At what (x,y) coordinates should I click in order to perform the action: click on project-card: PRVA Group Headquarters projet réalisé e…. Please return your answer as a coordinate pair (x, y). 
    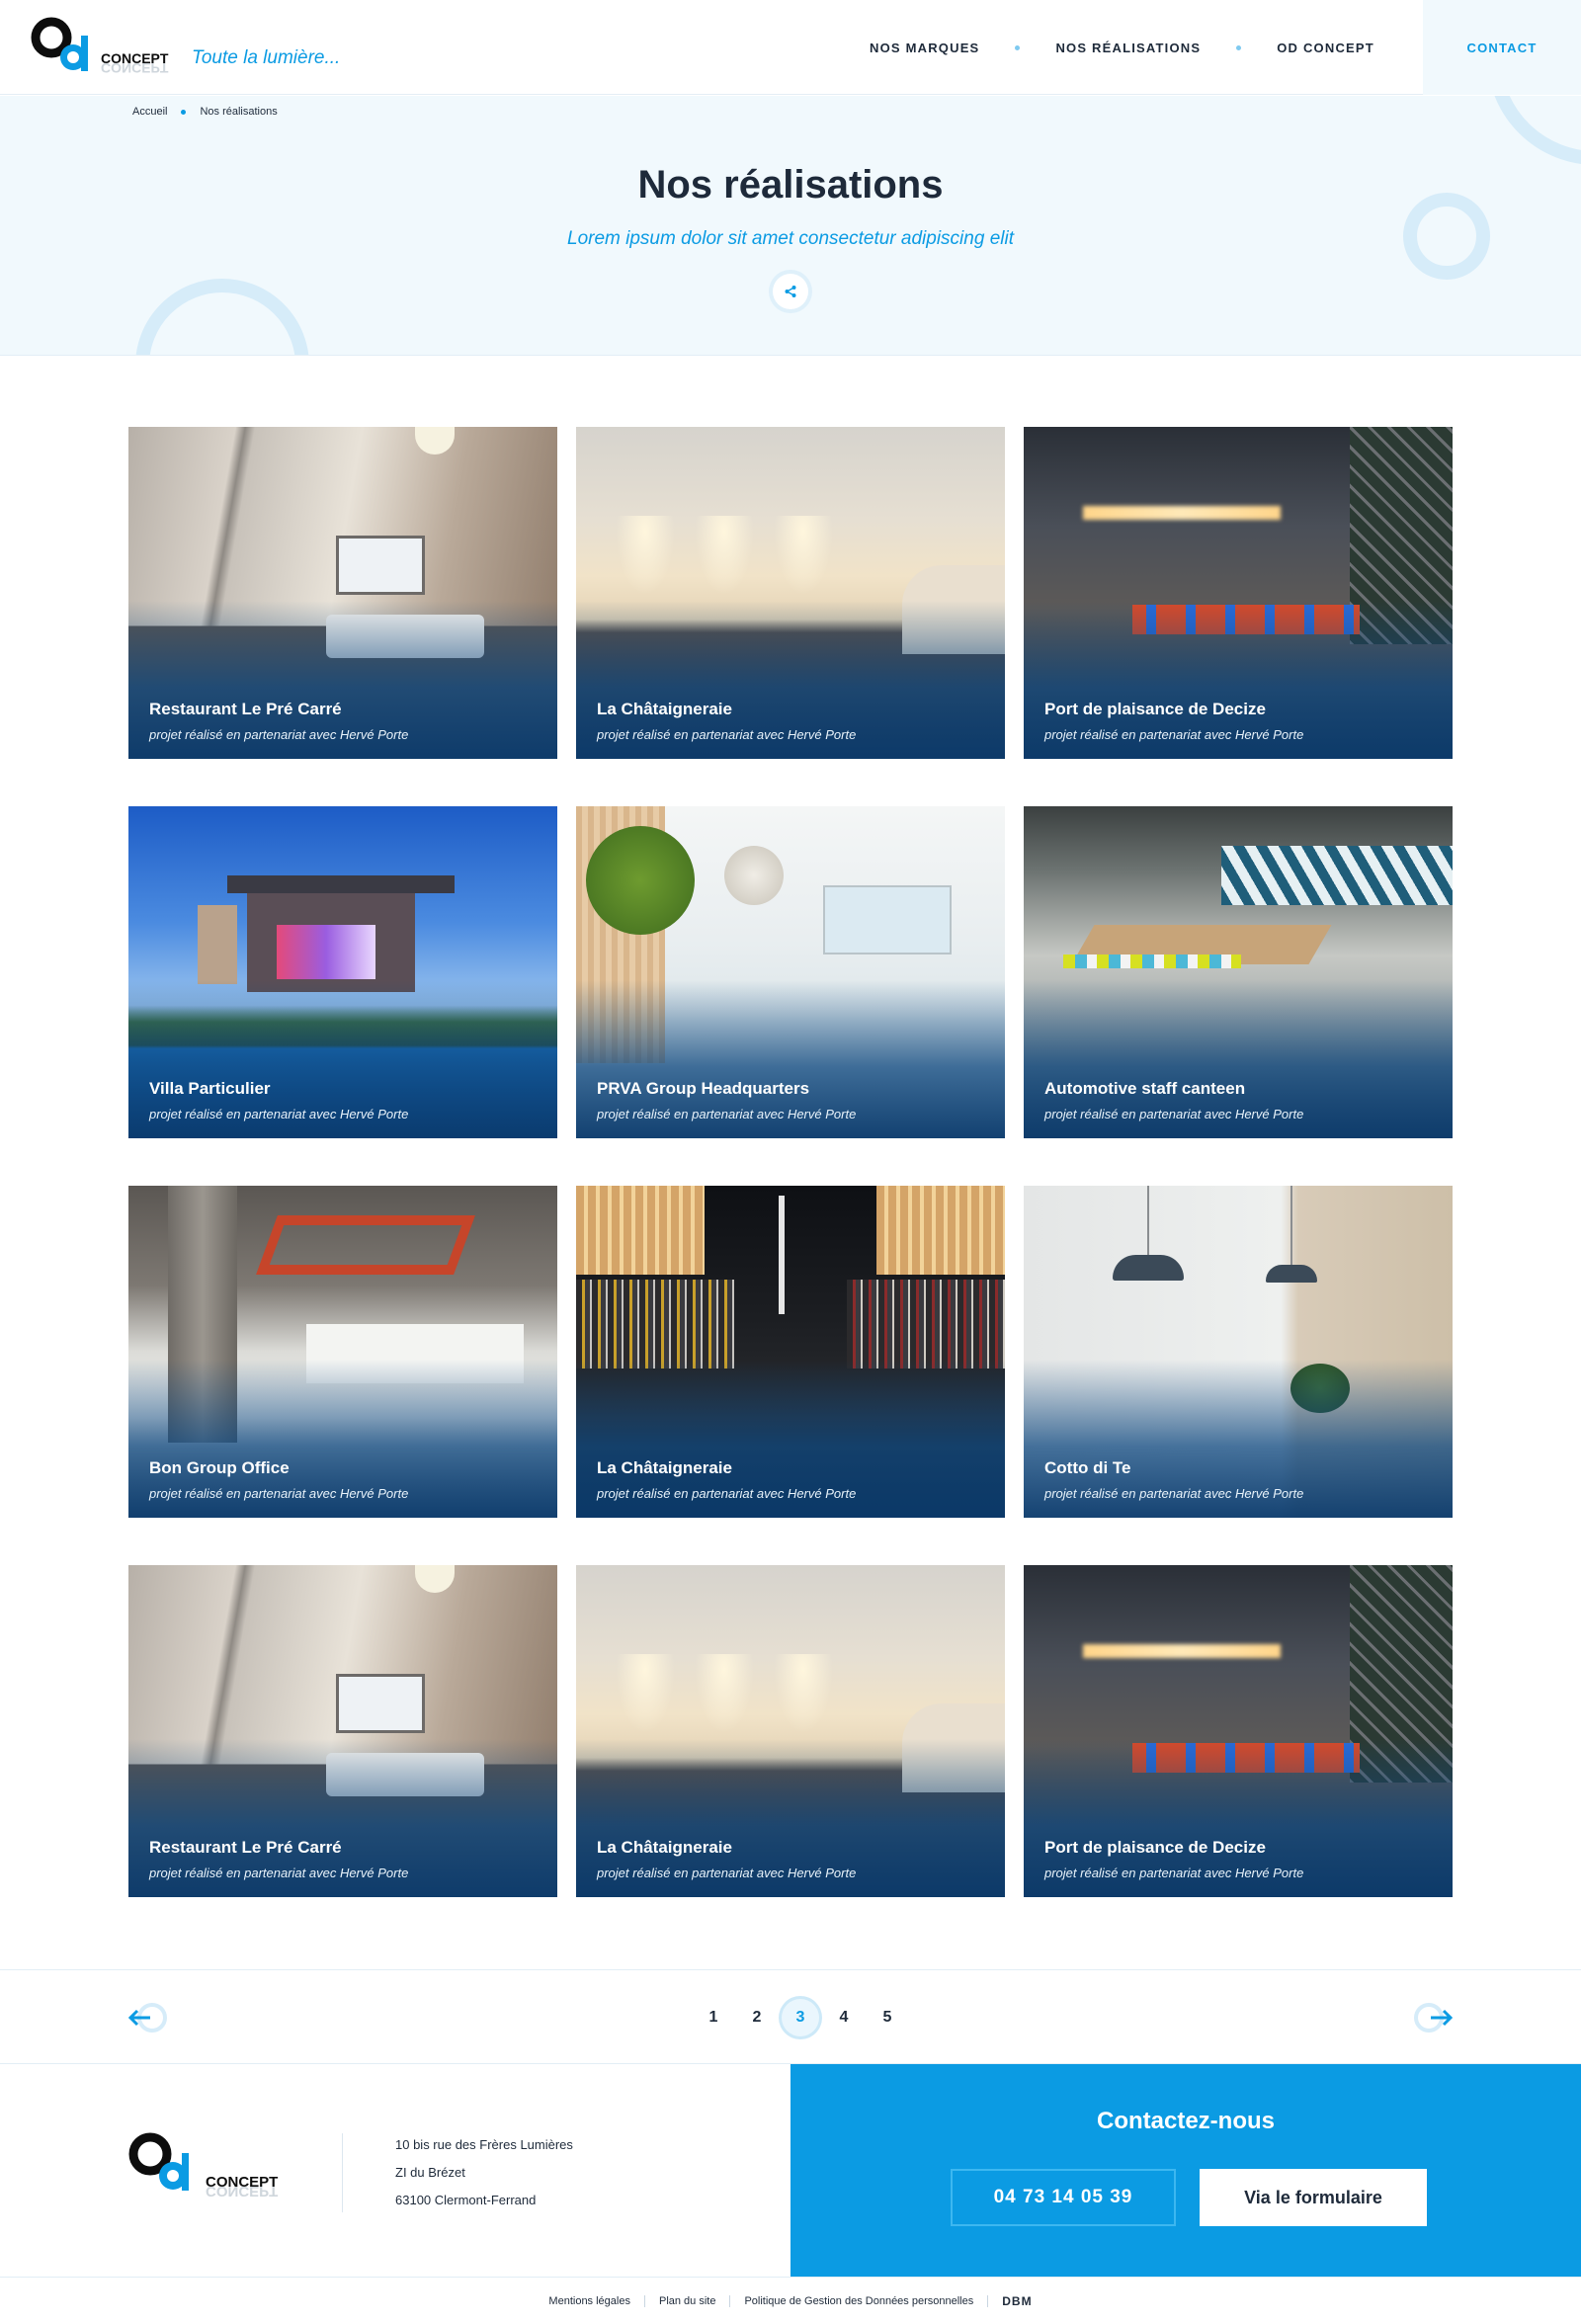
    Looking at the image, I should click on (790, 972).